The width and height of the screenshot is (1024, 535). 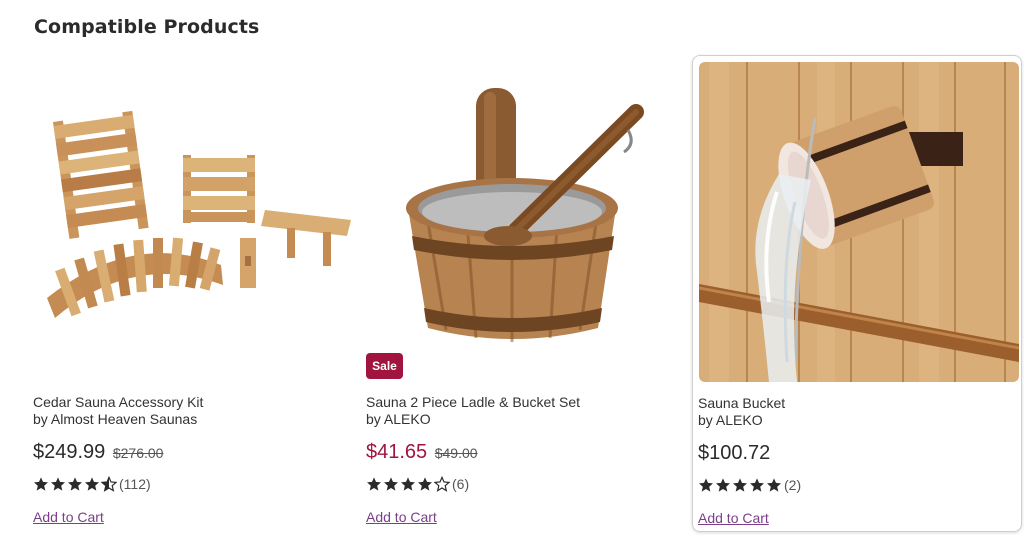 I want to click on section-title: Compatible Products, so click(x=147, y=27).